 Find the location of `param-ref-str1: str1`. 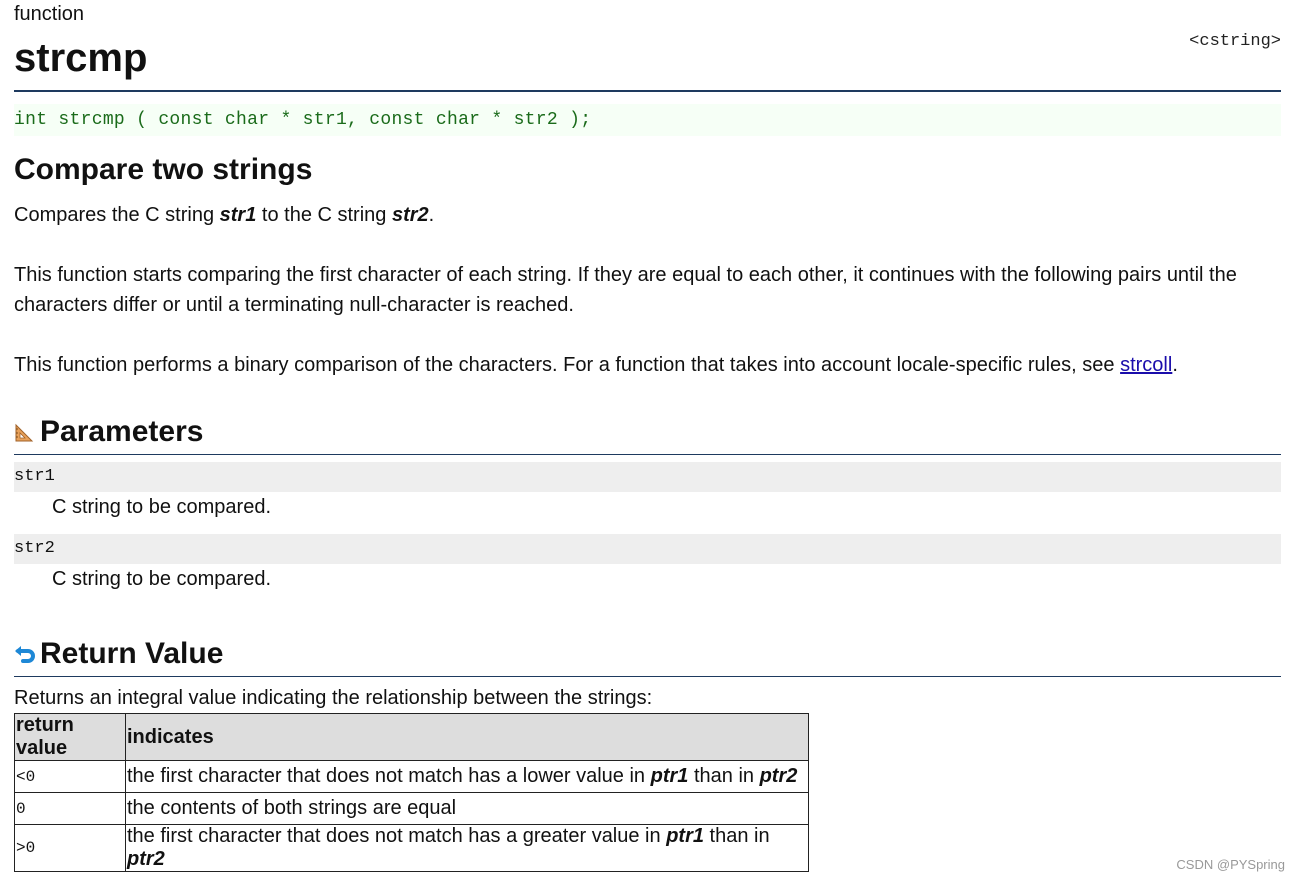

param-ref-str1: str1 is located at coordinates (238, 215).